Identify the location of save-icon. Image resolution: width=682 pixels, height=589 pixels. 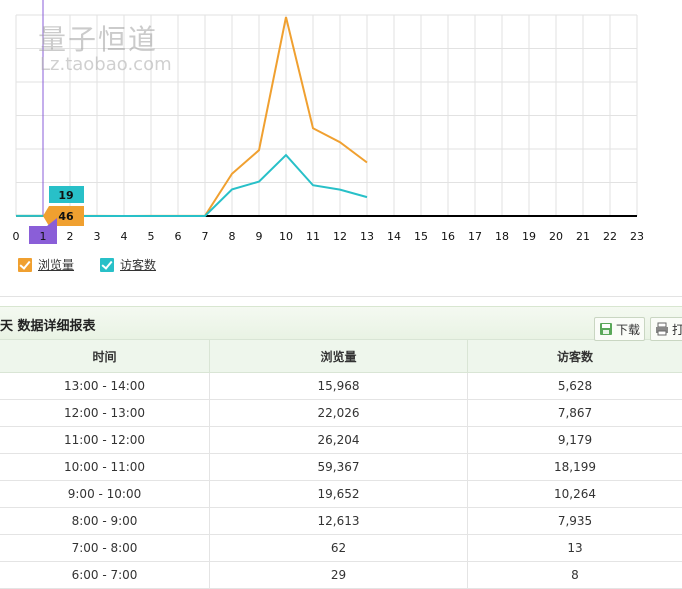
(606, 329).